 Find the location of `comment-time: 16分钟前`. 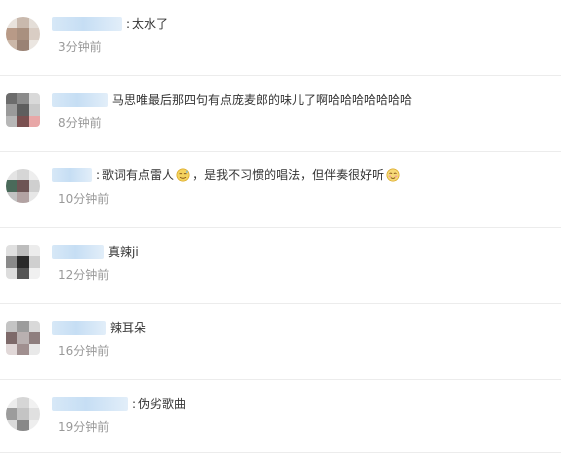

comment-time: 16分钟前 is located at coordinates (84, 351).